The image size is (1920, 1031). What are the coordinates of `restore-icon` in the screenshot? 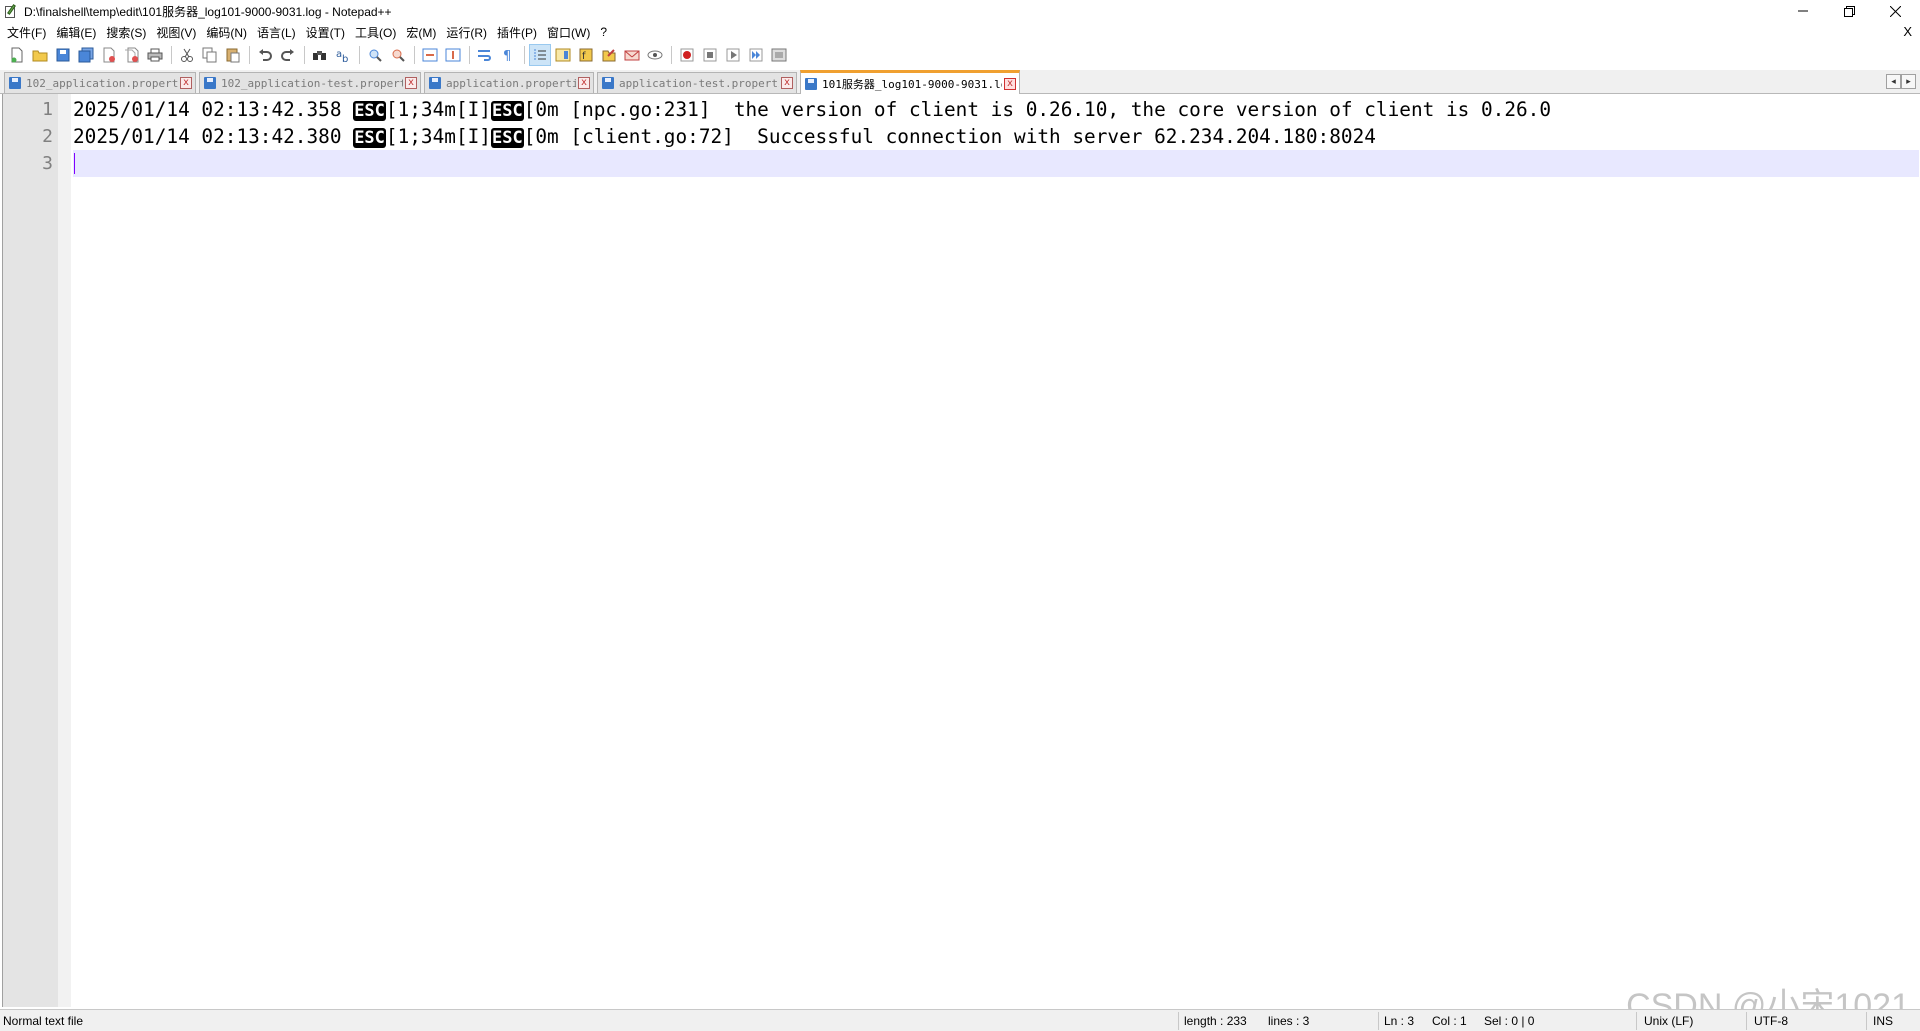 It's located at (1849, 11).